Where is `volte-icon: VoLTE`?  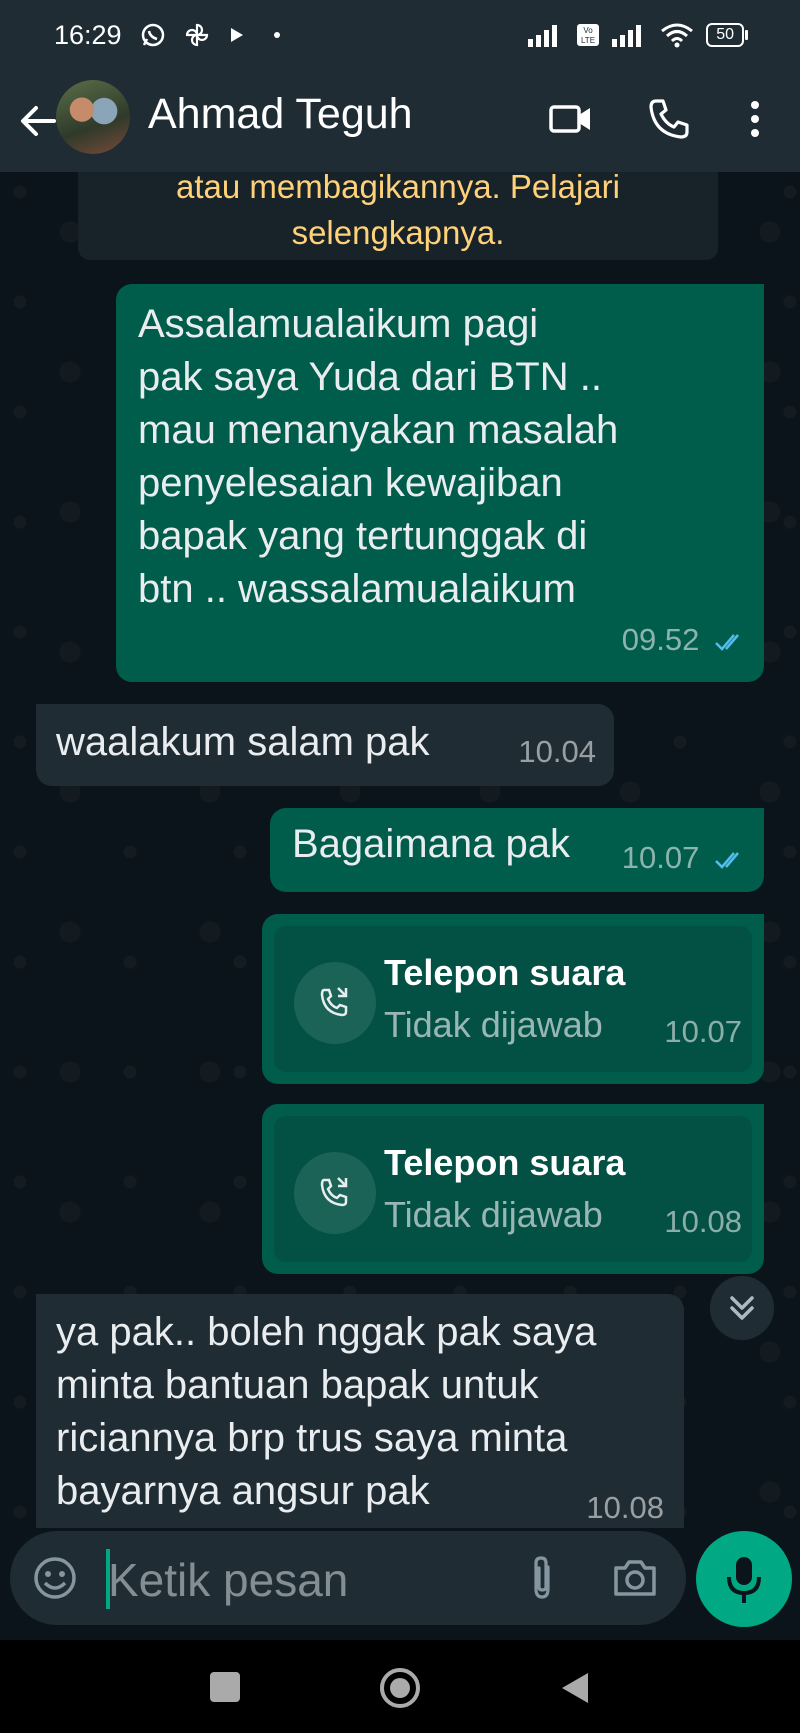
volte-icon: VoLTE is located at coordinates (588, 35).